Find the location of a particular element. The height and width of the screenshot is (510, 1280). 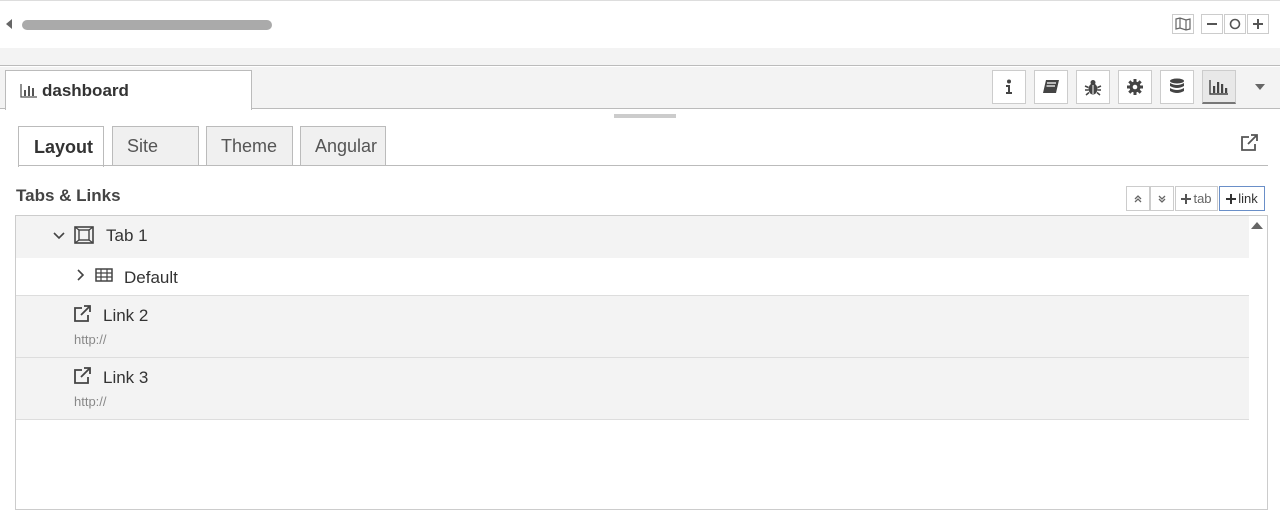

table-icon is located at coordinates (104, 275).